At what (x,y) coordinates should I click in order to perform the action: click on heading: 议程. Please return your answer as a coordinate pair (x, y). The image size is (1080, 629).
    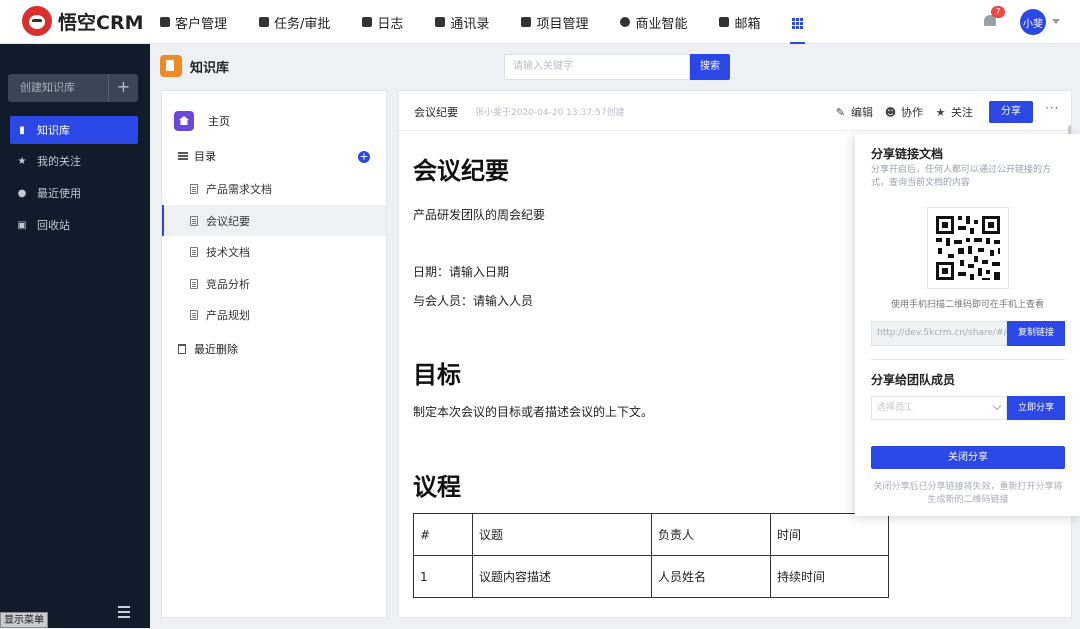
    Looking at the image, I should click on (437, 487).